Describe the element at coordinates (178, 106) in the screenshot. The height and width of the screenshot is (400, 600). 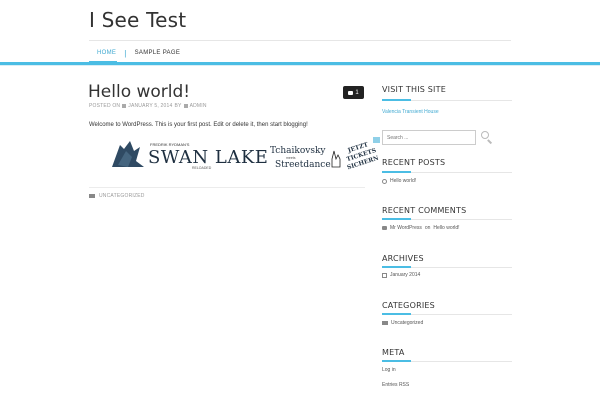
I see `by-label: BY` at that location.